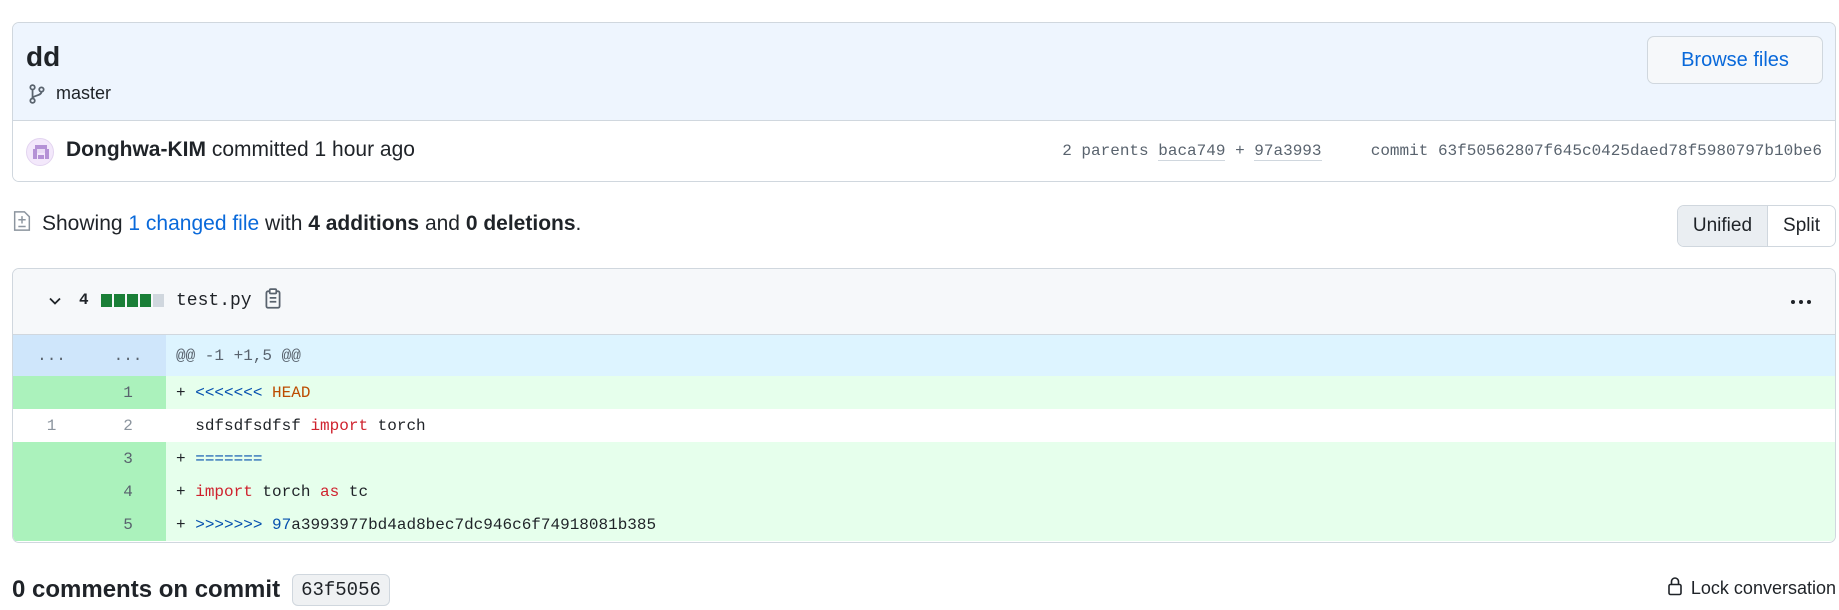 The width and height of the screenshot is (1839, 610). I want to click on lock-conversation-button: Lock conversation, so click(1751, 588).